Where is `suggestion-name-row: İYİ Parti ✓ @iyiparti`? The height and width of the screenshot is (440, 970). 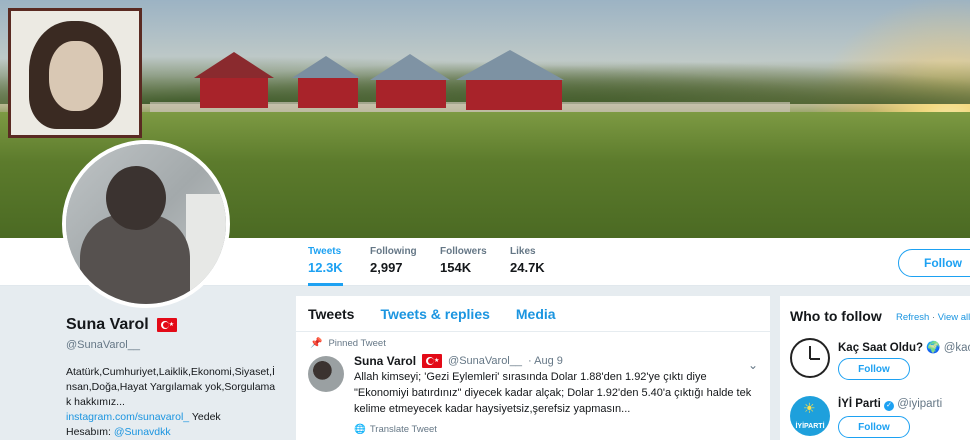
suggestion-name-row: İYİ Parti ✓ @iyiparti is located at coordinates (890, 404).